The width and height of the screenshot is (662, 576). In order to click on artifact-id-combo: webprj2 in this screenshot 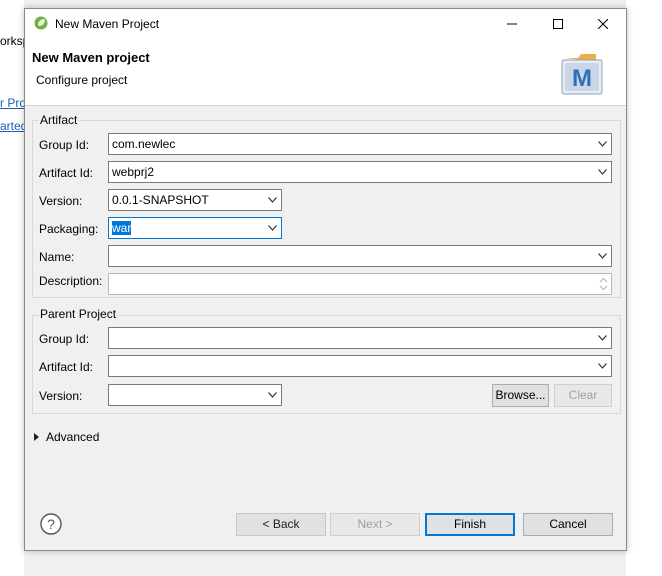, I will do `click(360, 172)`.